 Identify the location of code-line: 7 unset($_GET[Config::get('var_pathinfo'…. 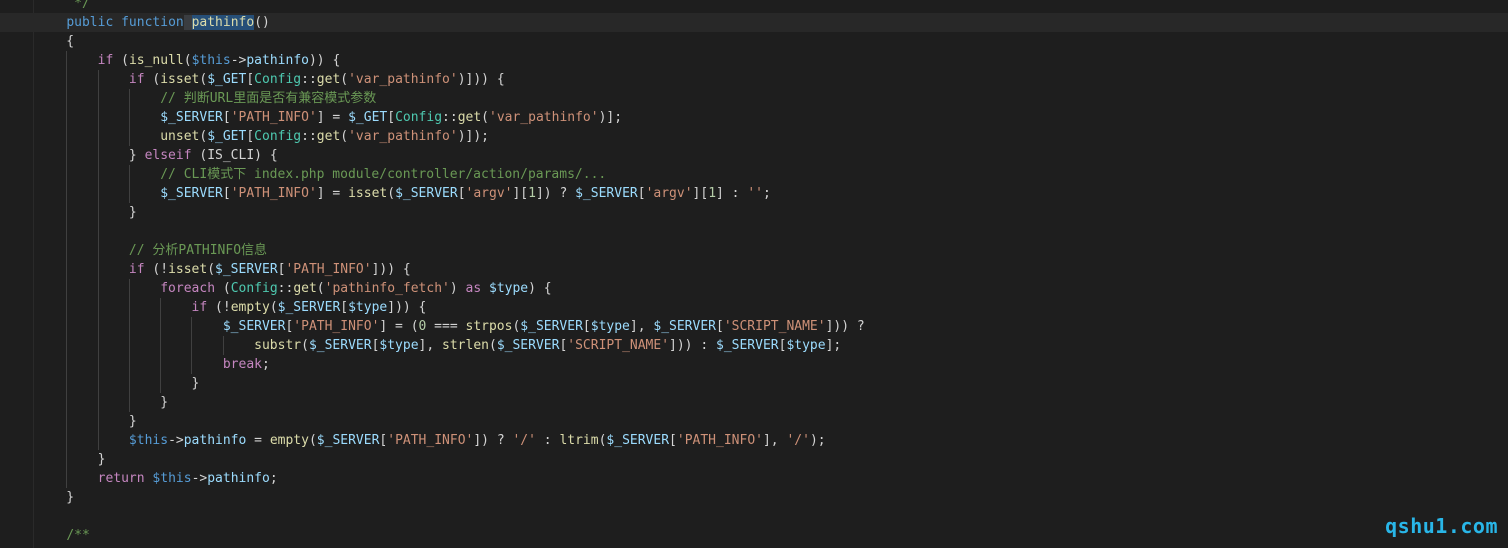
(754, 136).